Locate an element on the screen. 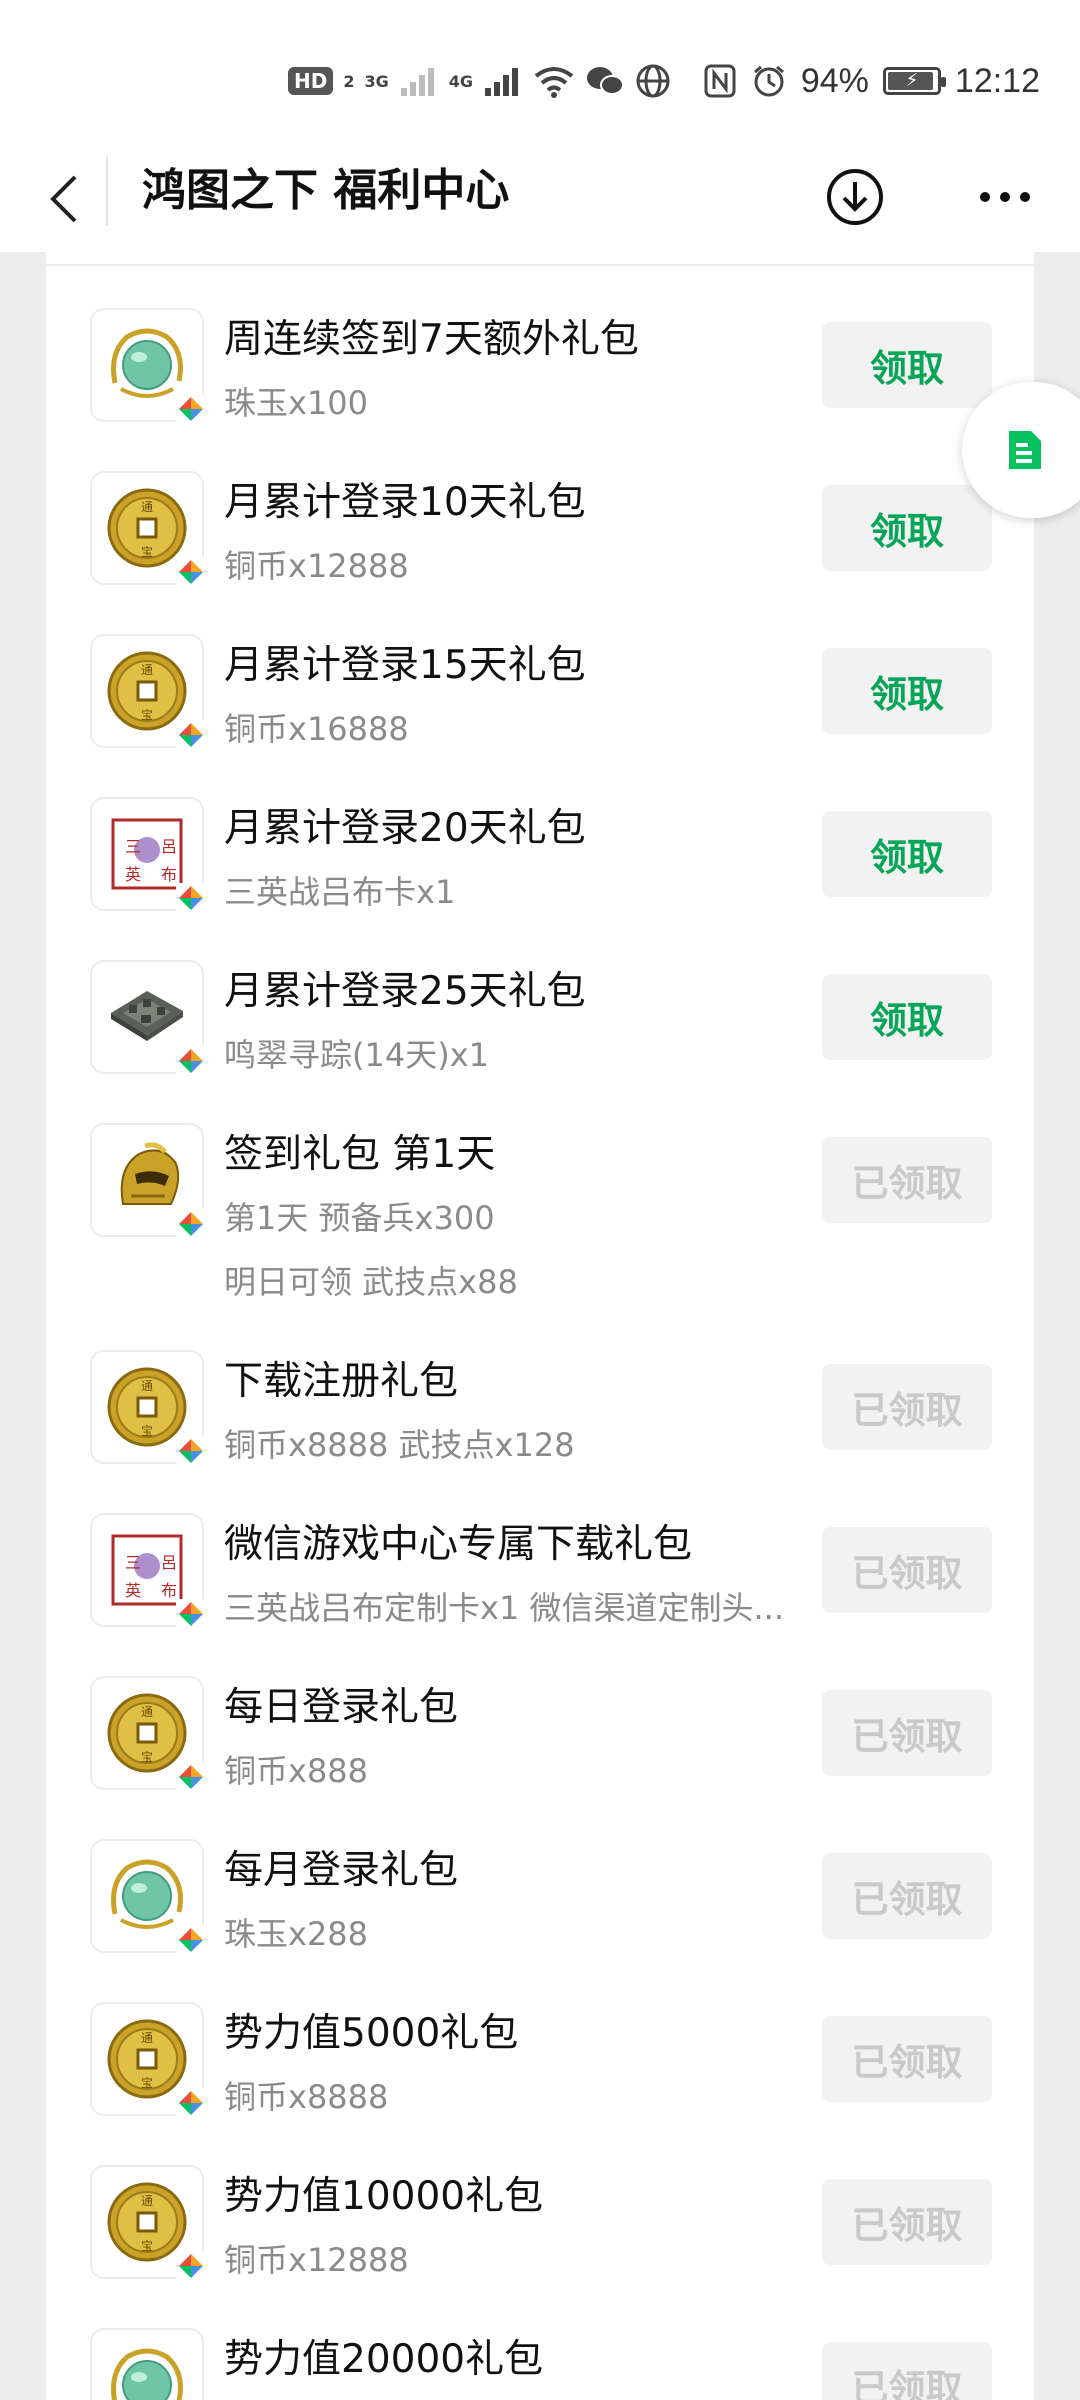 The image size is (1080, 2400). gift-title: 月累计登录15天礼包 is located at coordinates (405, 665).